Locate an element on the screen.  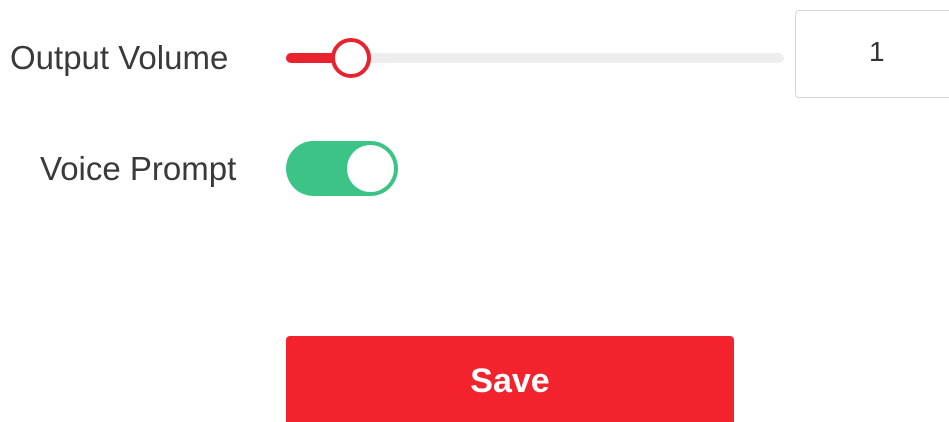
output-volume-input: 1 is located at coordinates (872, 54).